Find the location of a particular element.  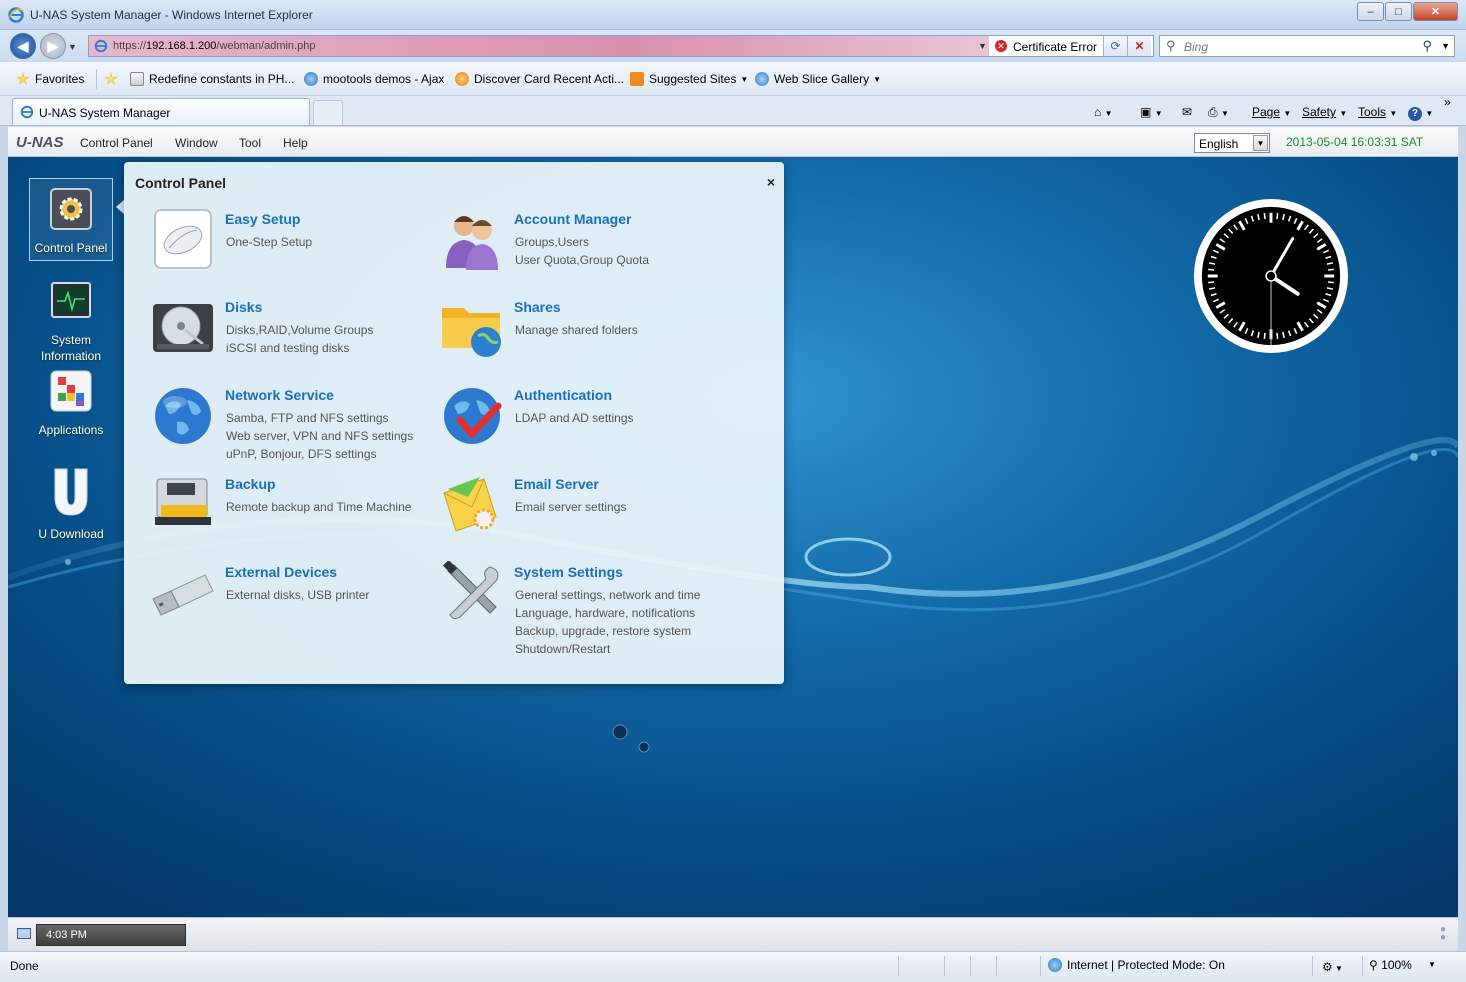

cp-item-name: External Devices is located at coordinates (281, 572).